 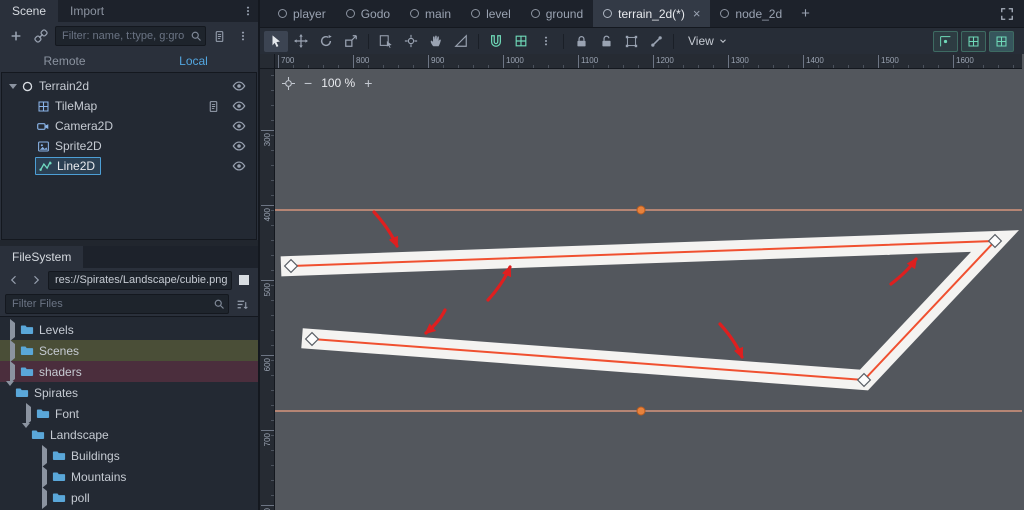 I want to click on tab-filesystem: FileSystem, so click(x=42, y=257).